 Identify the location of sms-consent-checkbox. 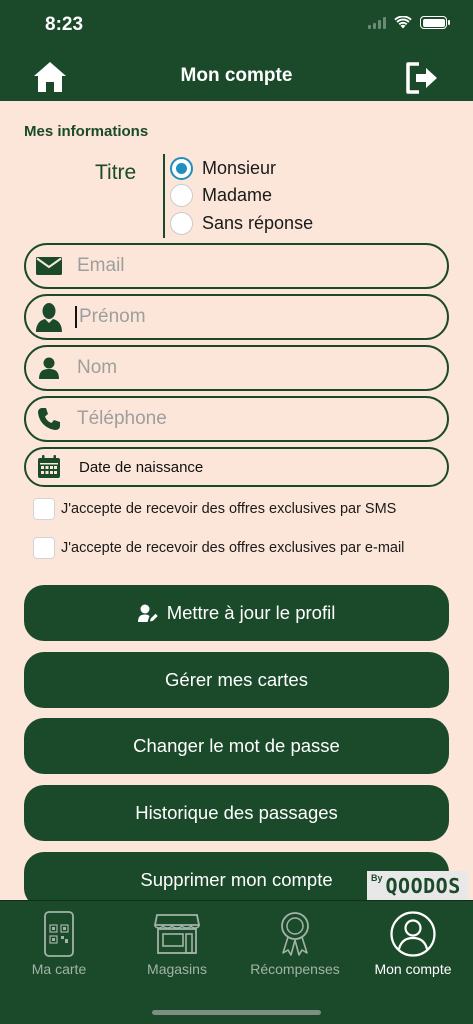
(44, 509).